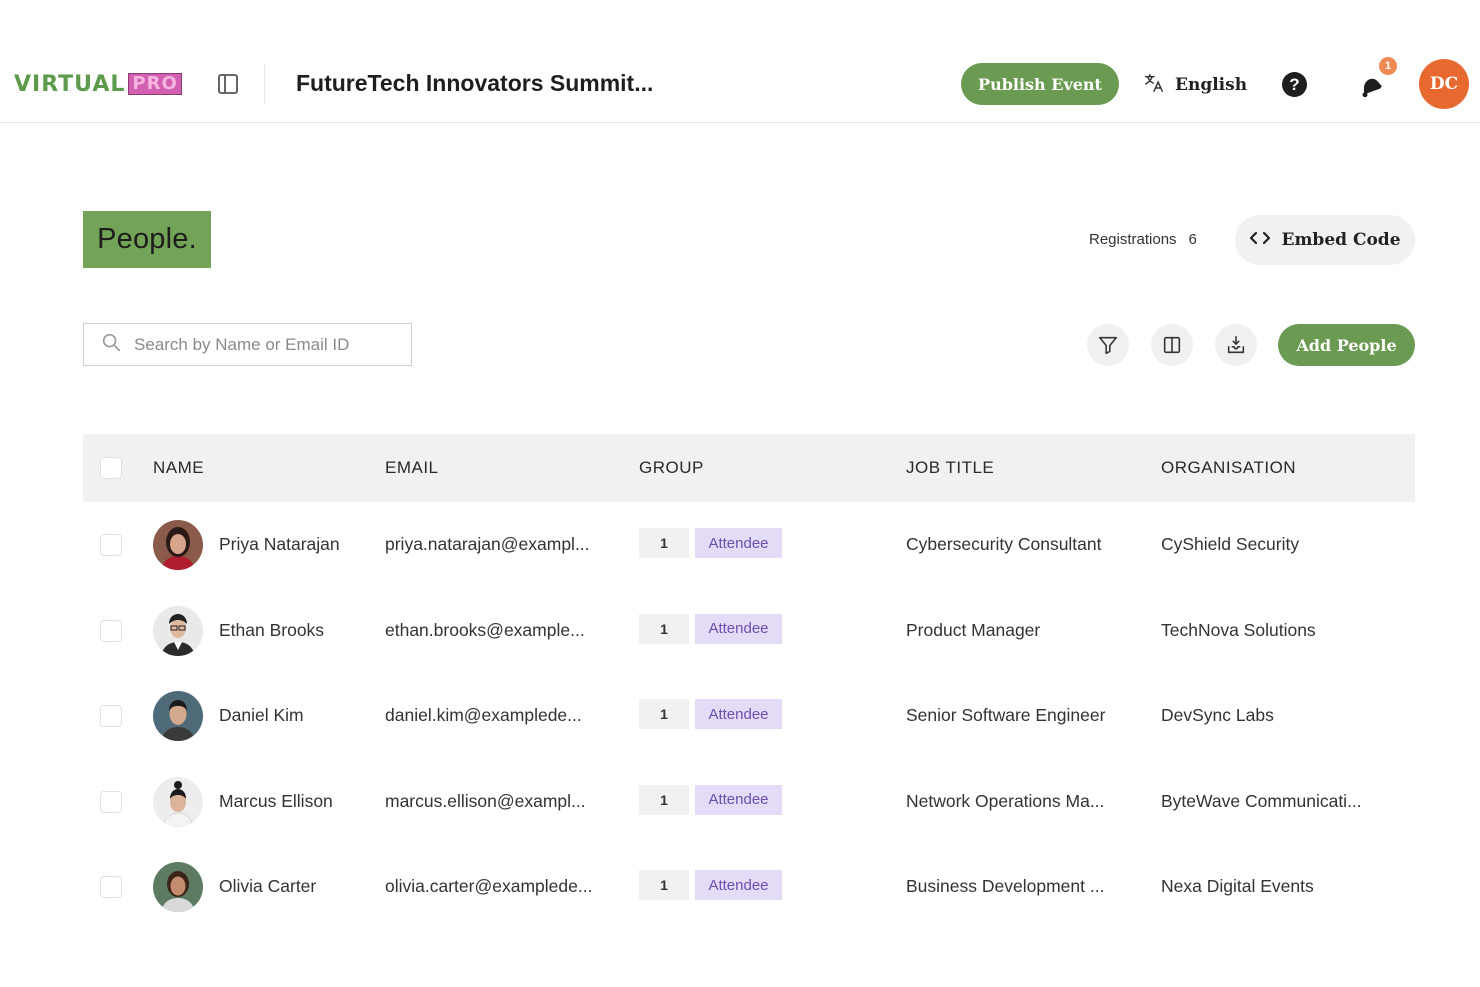  What do you see at coordinates (412, 468) in the screenshot?
I see `column-header-email: EMAIL` at bounding box center [412, 468].